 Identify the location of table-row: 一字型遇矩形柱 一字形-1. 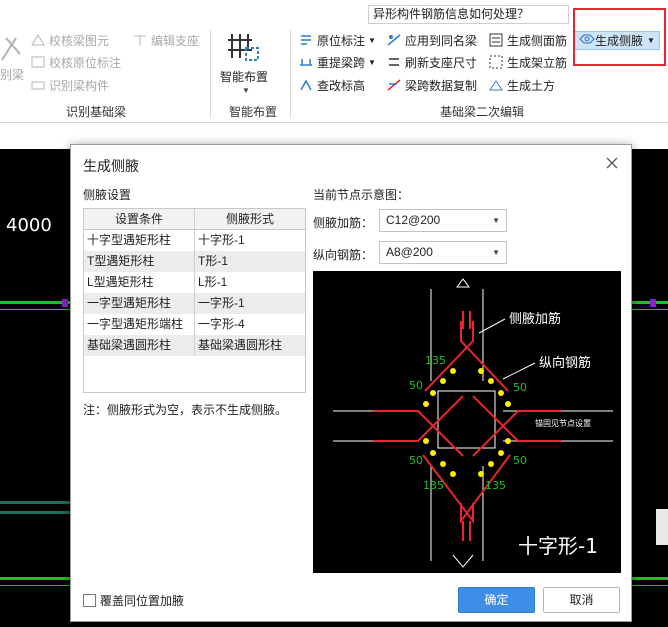
(194, 303).